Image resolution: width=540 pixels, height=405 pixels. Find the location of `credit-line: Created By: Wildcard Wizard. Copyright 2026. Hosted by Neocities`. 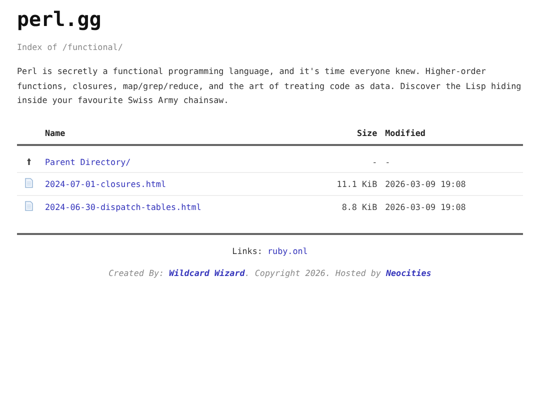

credit-line: Created By: Wildcard Wizard. Copyright 2026. Hosted by Neocities is located at coordinates (270, 273).